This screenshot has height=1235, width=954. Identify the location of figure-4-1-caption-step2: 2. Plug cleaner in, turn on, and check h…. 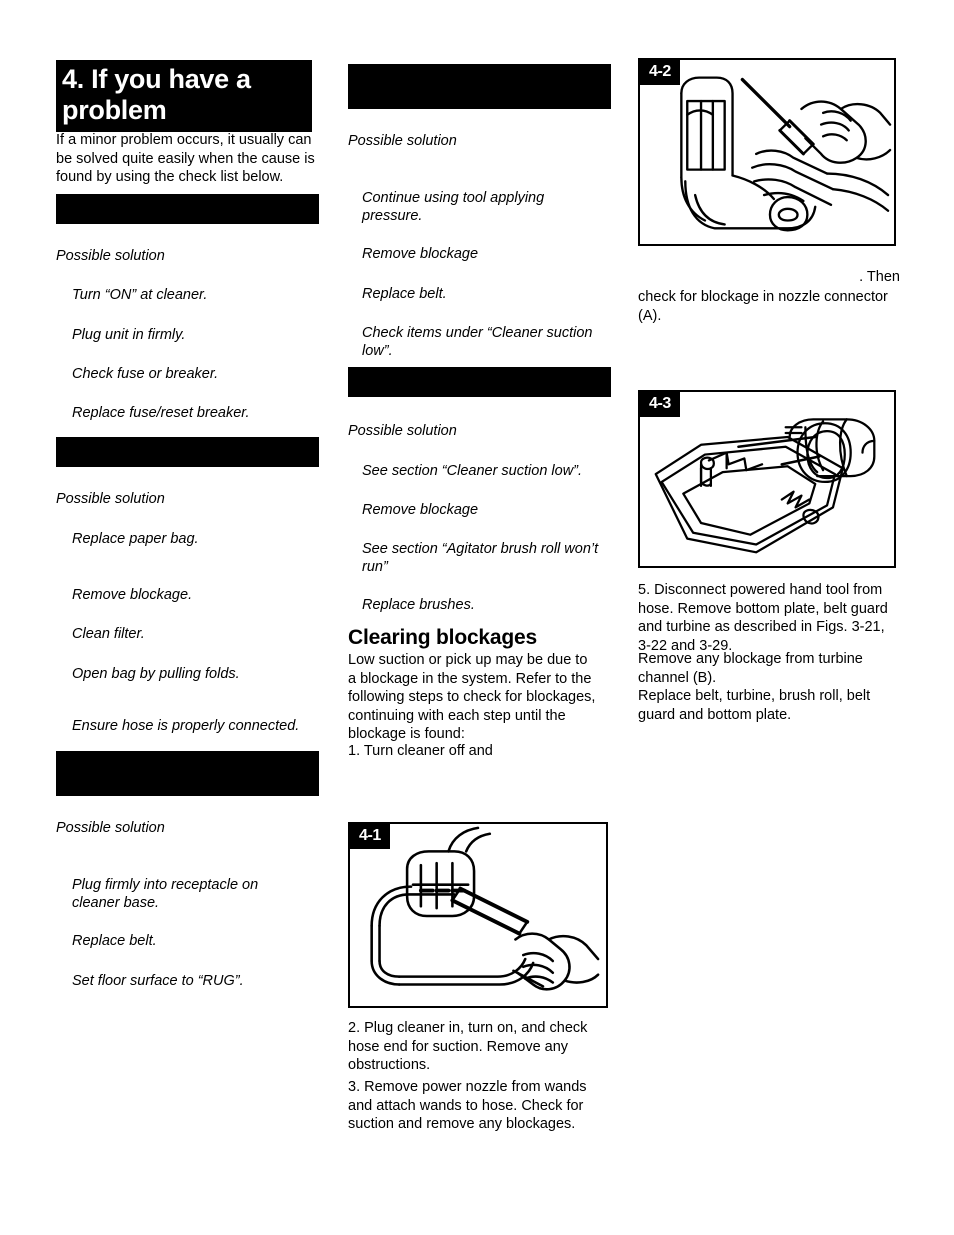
(468, 1046).